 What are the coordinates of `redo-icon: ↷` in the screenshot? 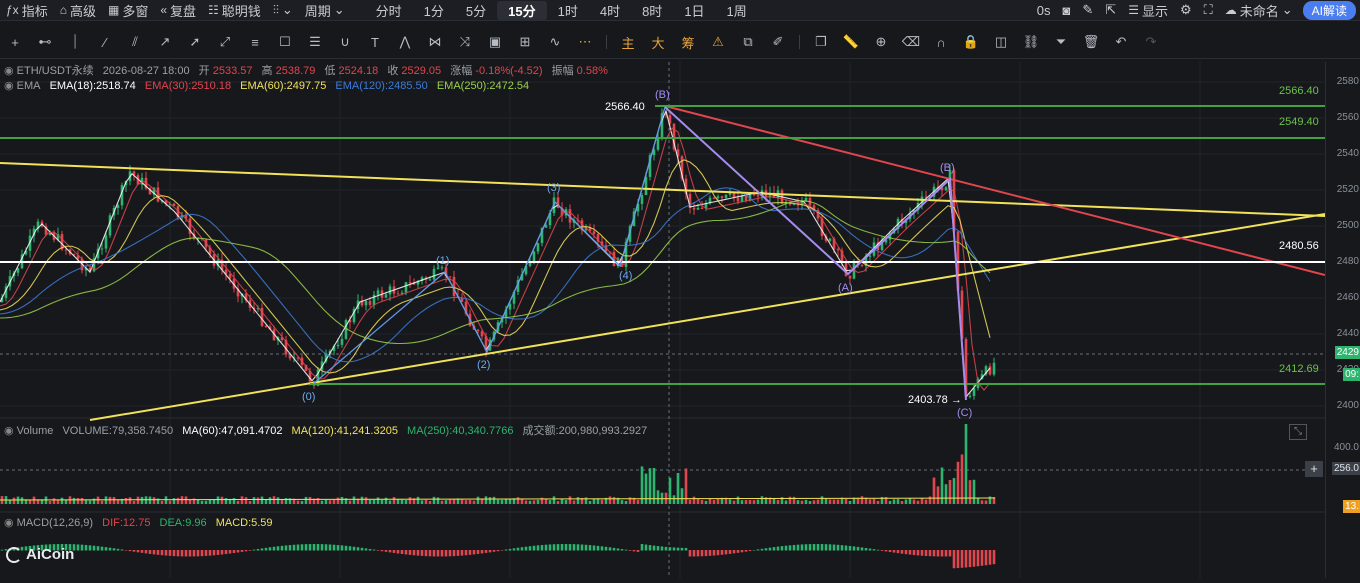 It's located at (1151, 42).